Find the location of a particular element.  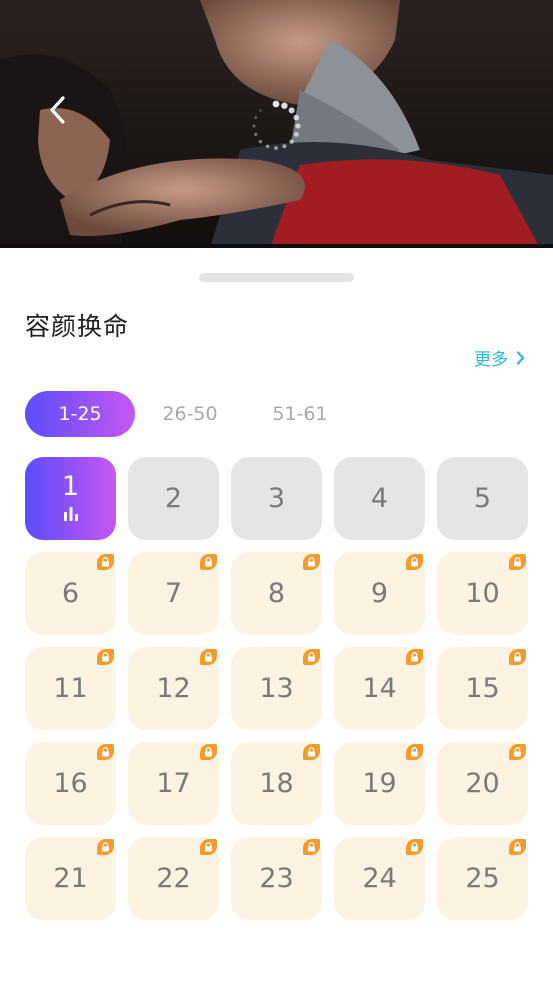

tab-range-1-25: 1-25 is located at coordinates (80, 414).